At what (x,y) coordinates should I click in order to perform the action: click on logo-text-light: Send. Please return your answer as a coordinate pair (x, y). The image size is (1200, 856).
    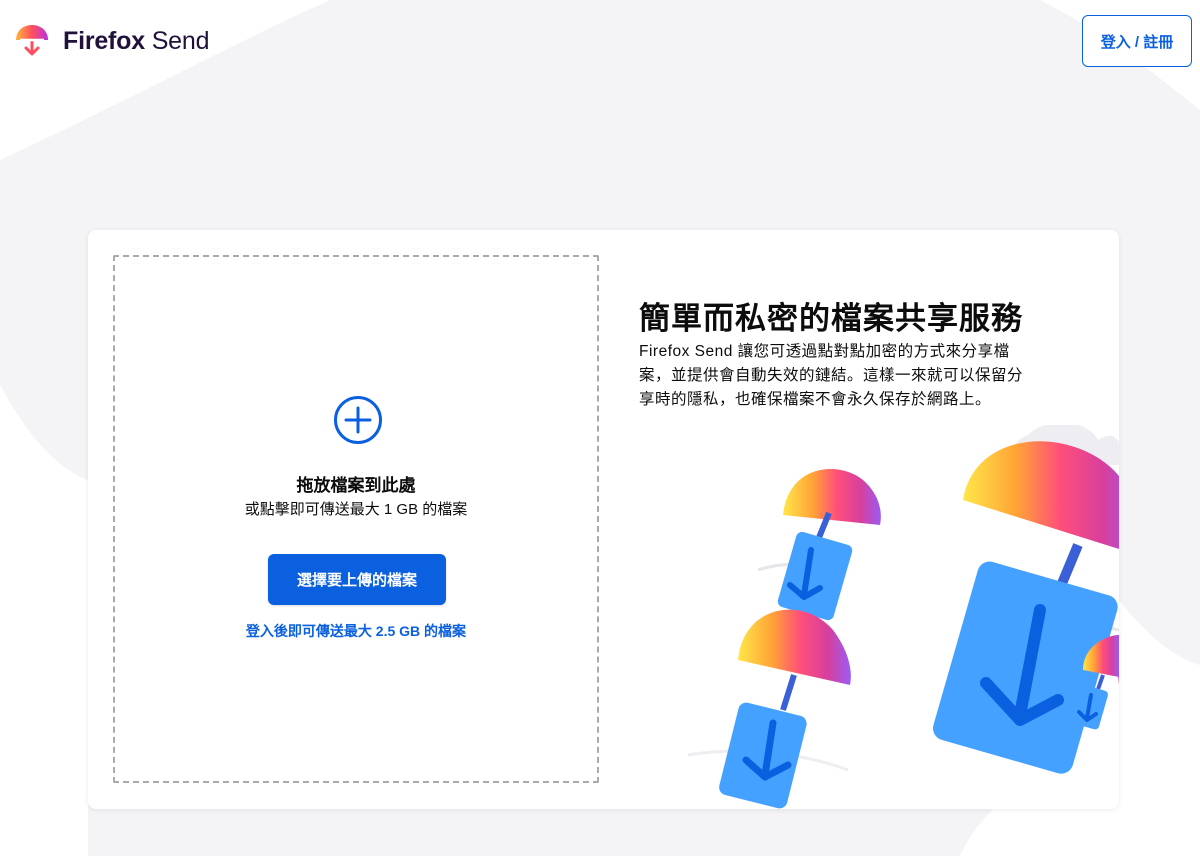
    Looking at the image, I should click on (180, 40).